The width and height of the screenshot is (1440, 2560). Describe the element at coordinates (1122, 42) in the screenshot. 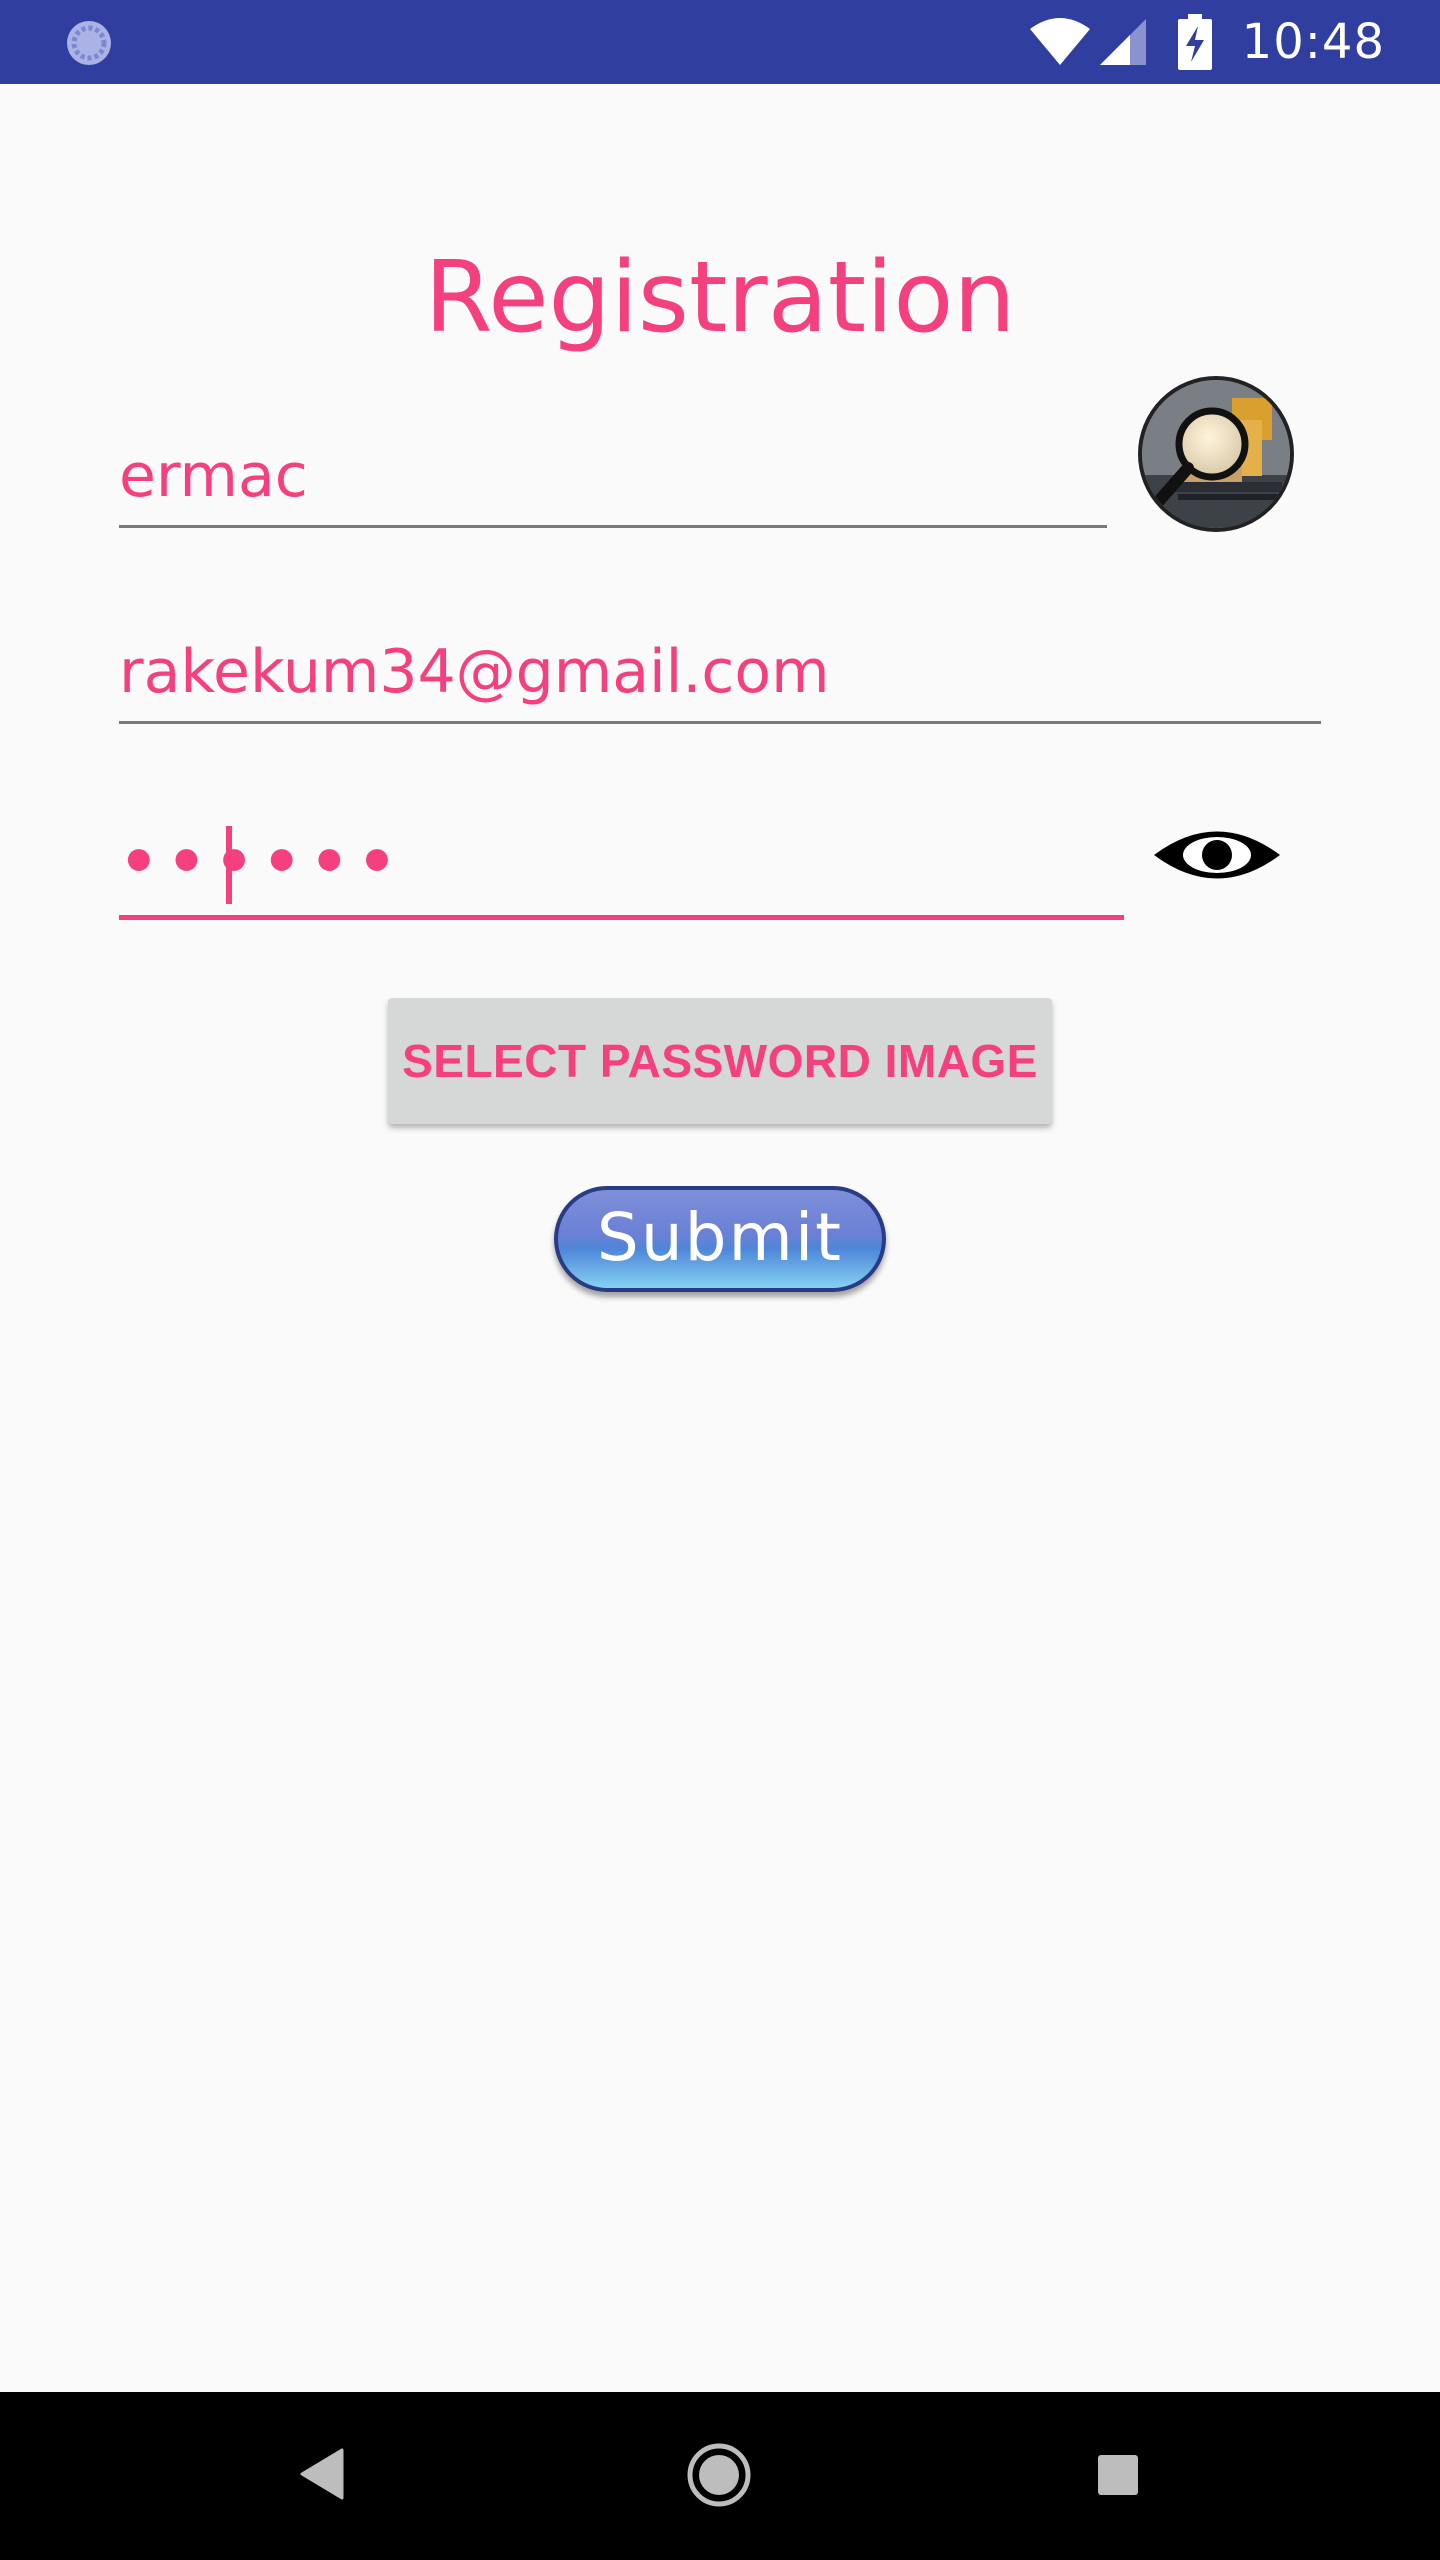

I see `signal-icon` at that location.